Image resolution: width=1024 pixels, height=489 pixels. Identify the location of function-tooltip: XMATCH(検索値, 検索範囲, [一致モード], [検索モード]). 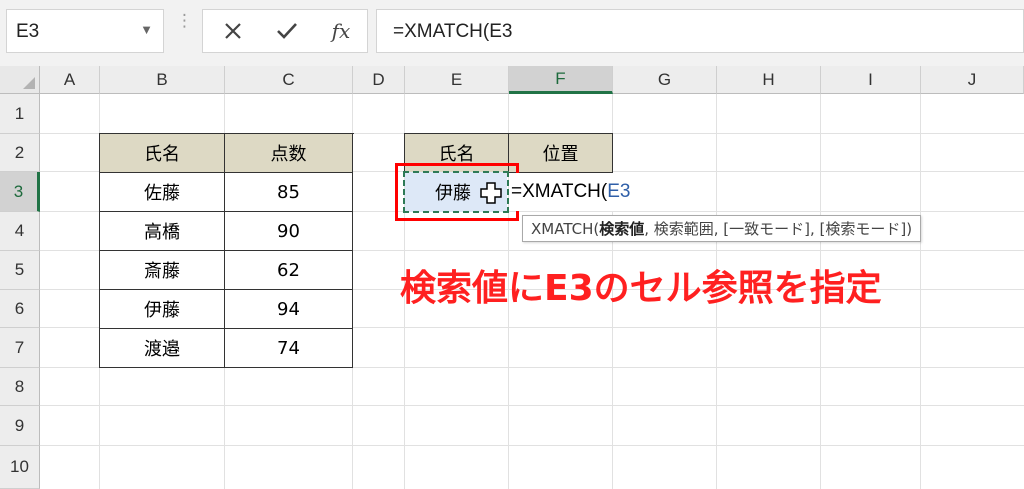
(722, 228).